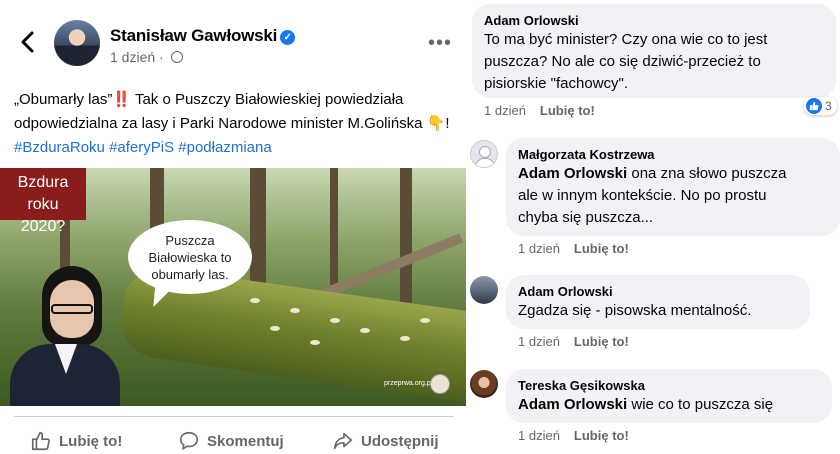  What do you see at coordinates (132, 57) in the screenshot?
I see `post-time: 1 dzień` at bounding box center [132, 57].